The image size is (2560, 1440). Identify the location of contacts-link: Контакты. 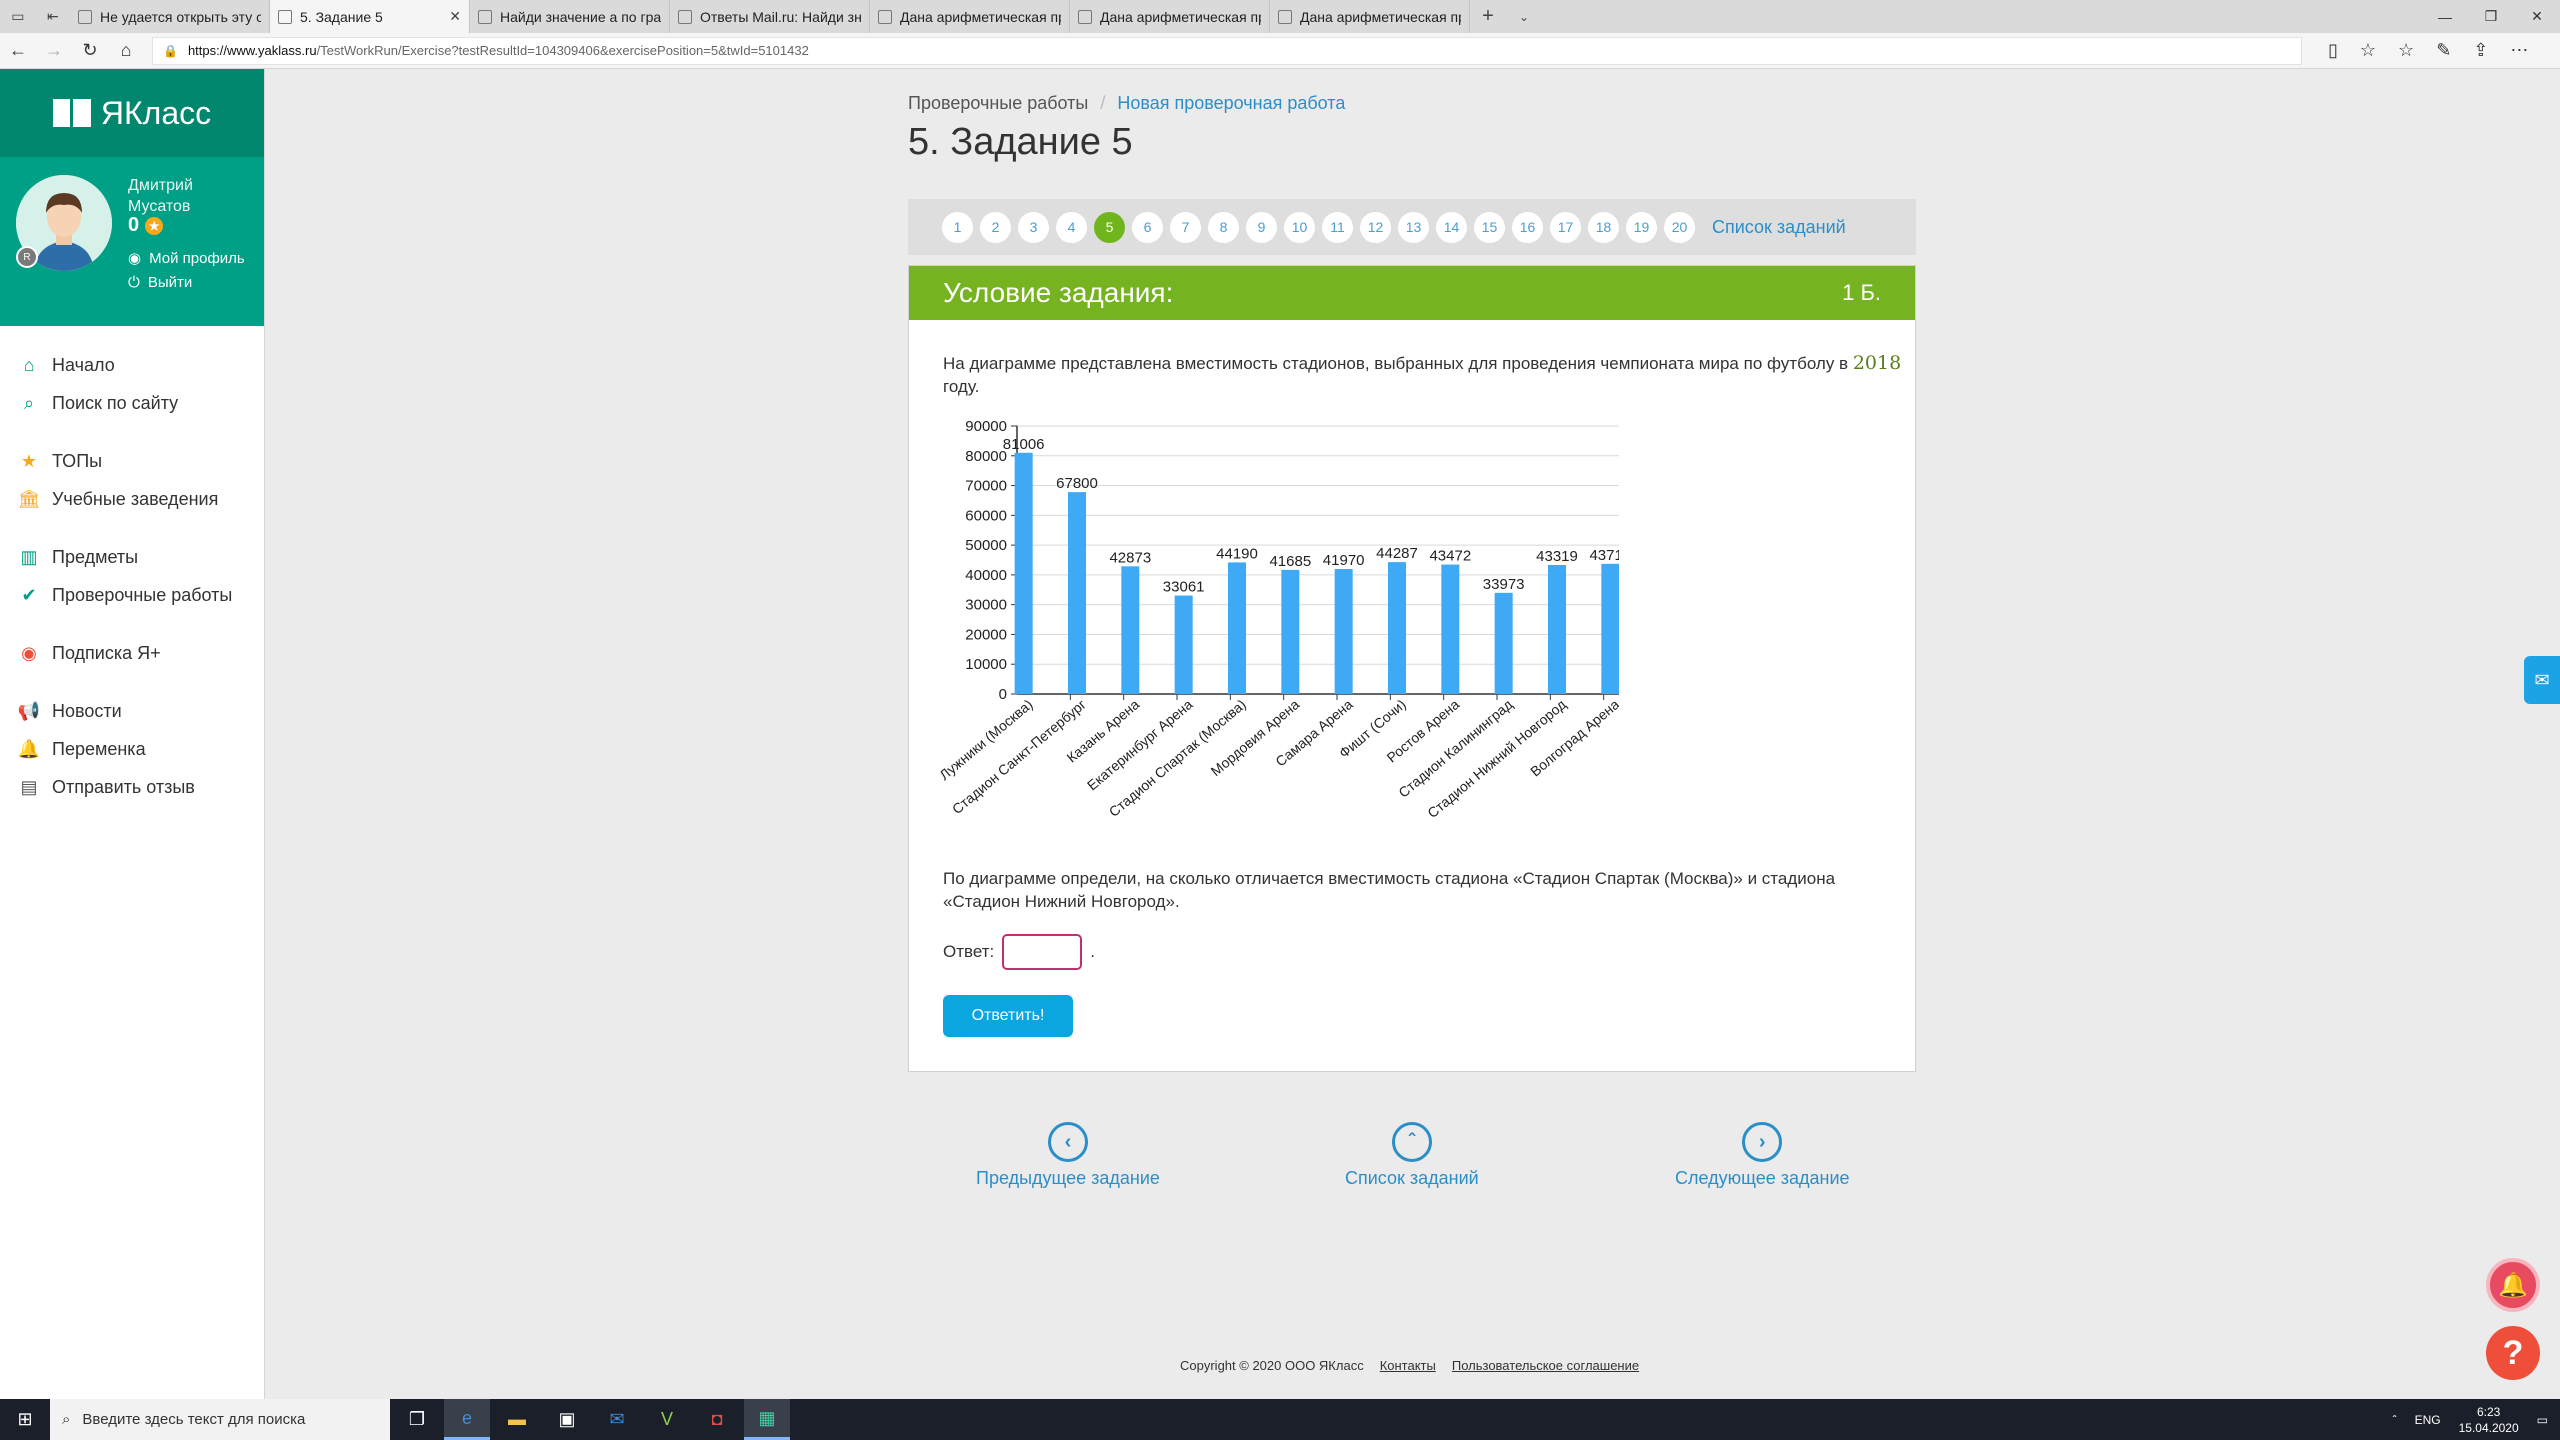
(1408, 1365).